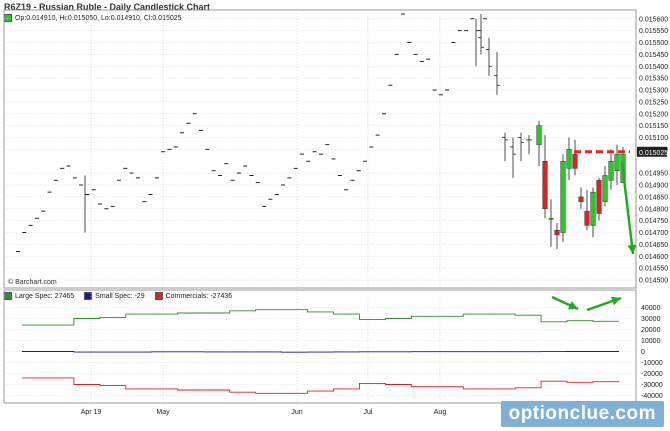  Describe the element at coordinates (653, 186) in the screenshot. I see `price-y-tick-label: 0.014900` at that location.